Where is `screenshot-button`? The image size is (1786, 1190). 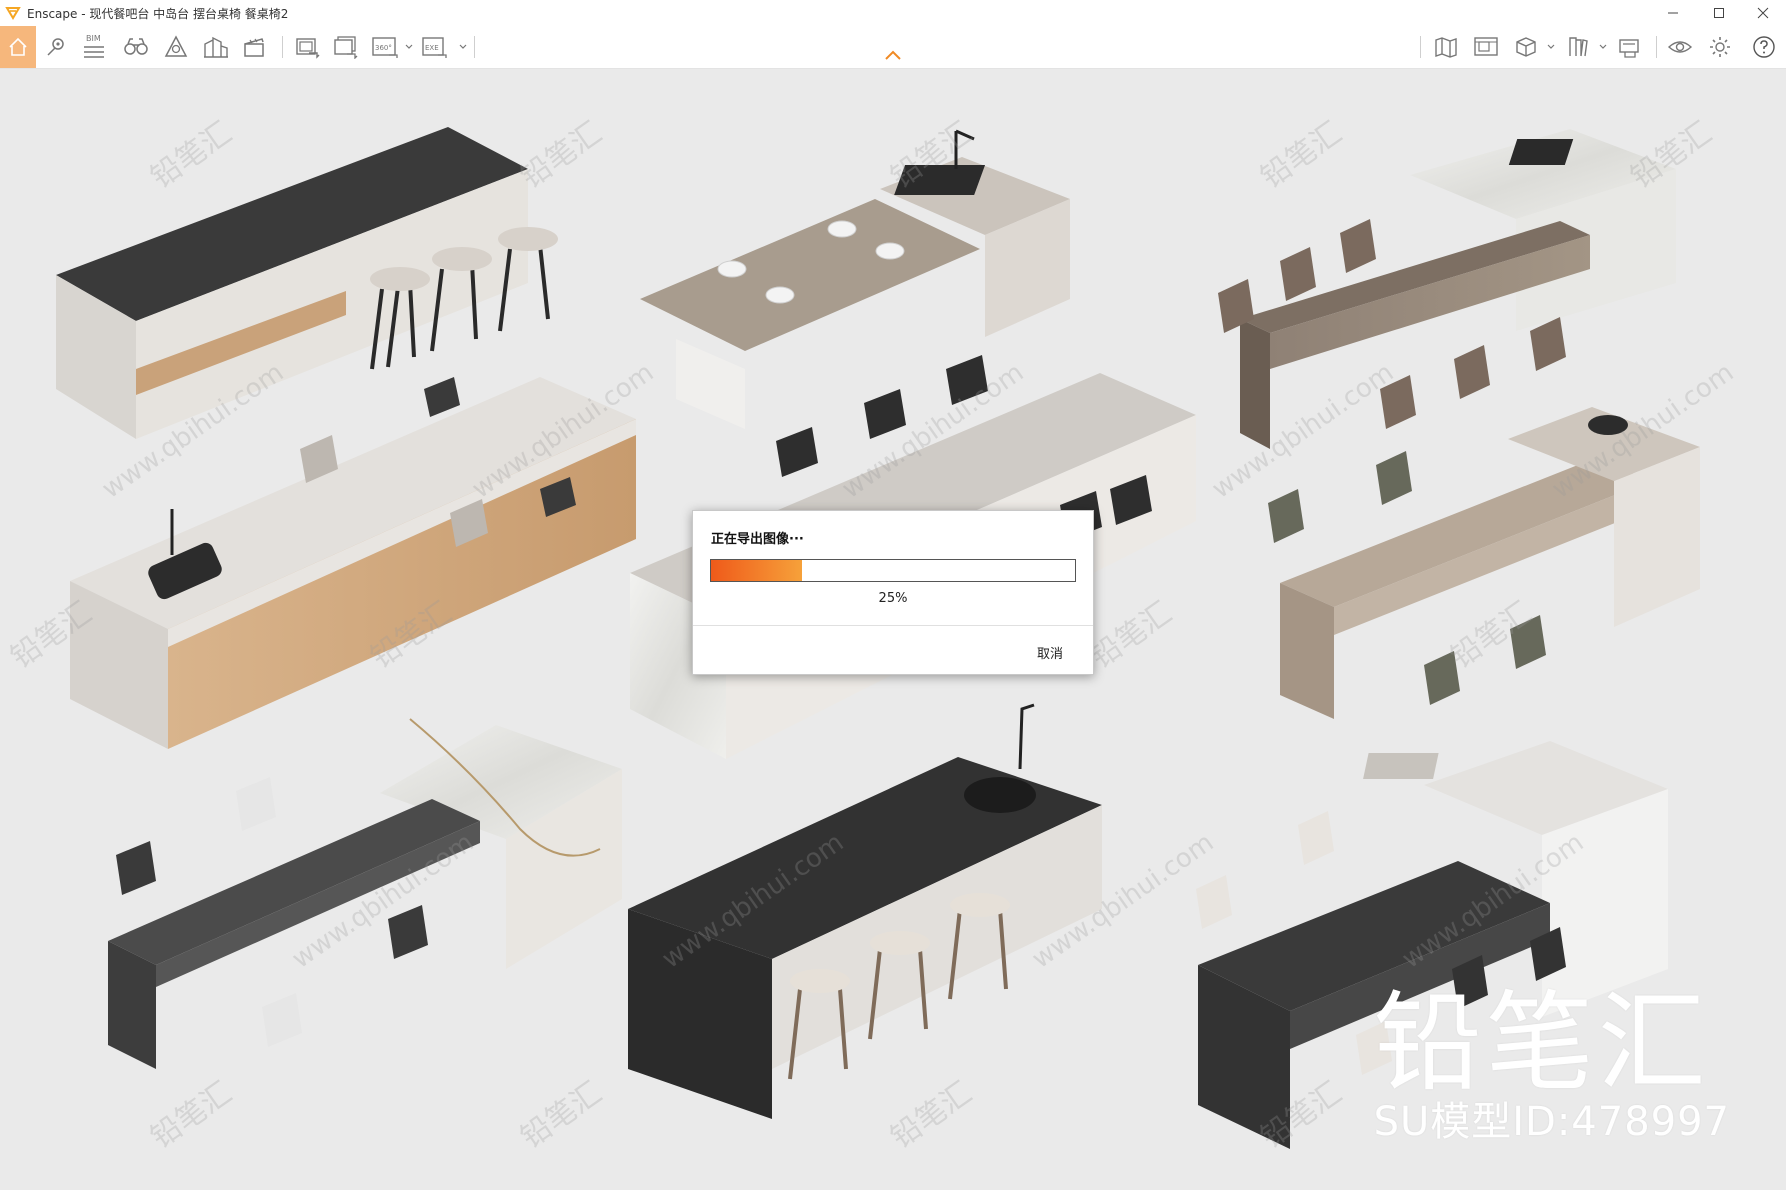
screenshot-button is located at coordinates (308, 47).